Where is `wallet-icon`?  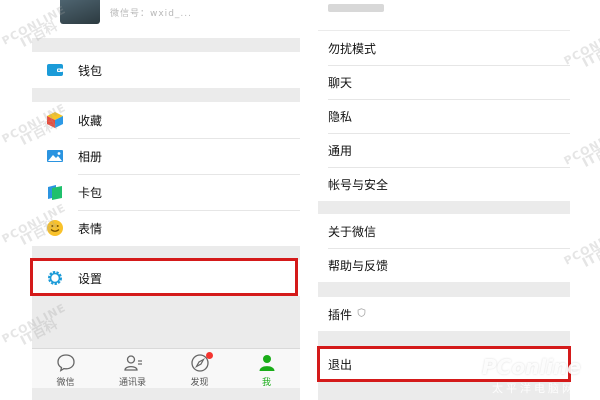
wallet-icon is located at coordinates (55, 70).